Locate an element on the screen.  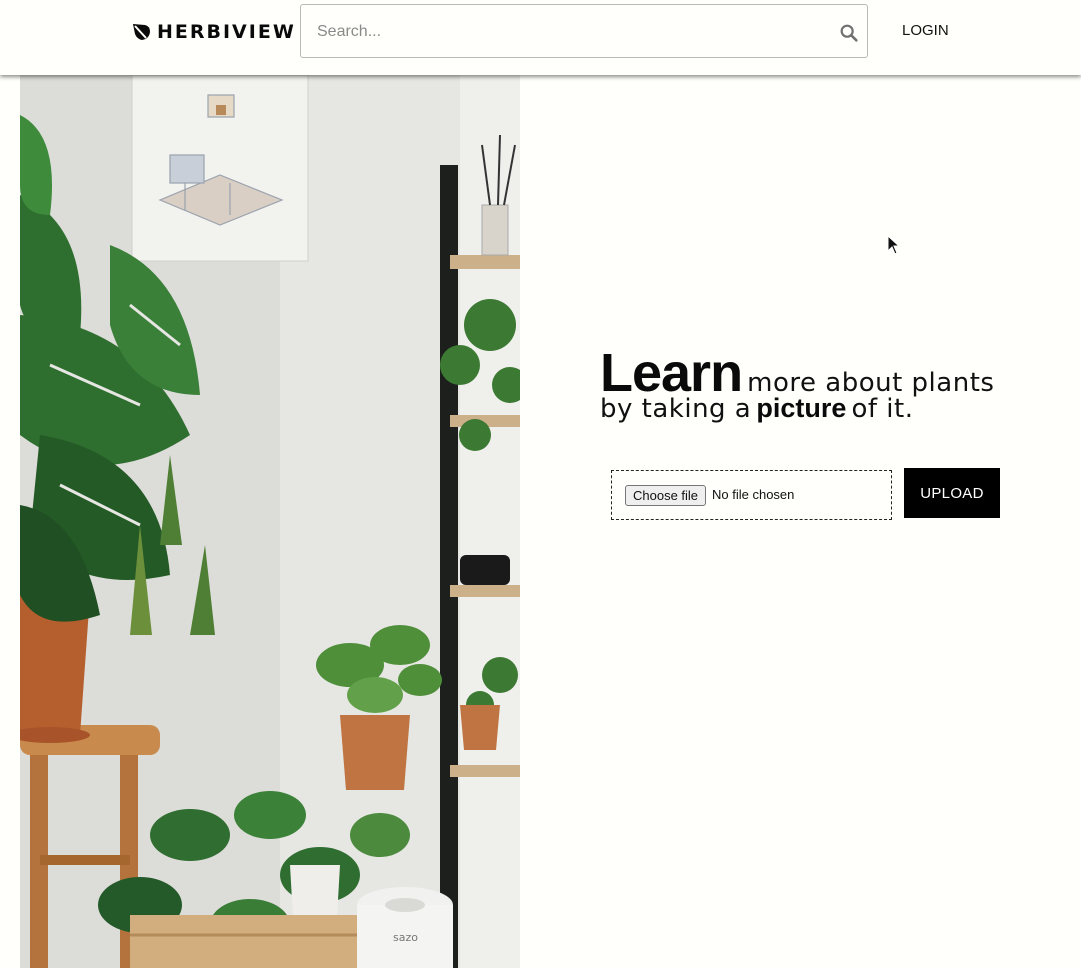
brand-logo: HERBIVIEW is located at coordinates (213, 32).